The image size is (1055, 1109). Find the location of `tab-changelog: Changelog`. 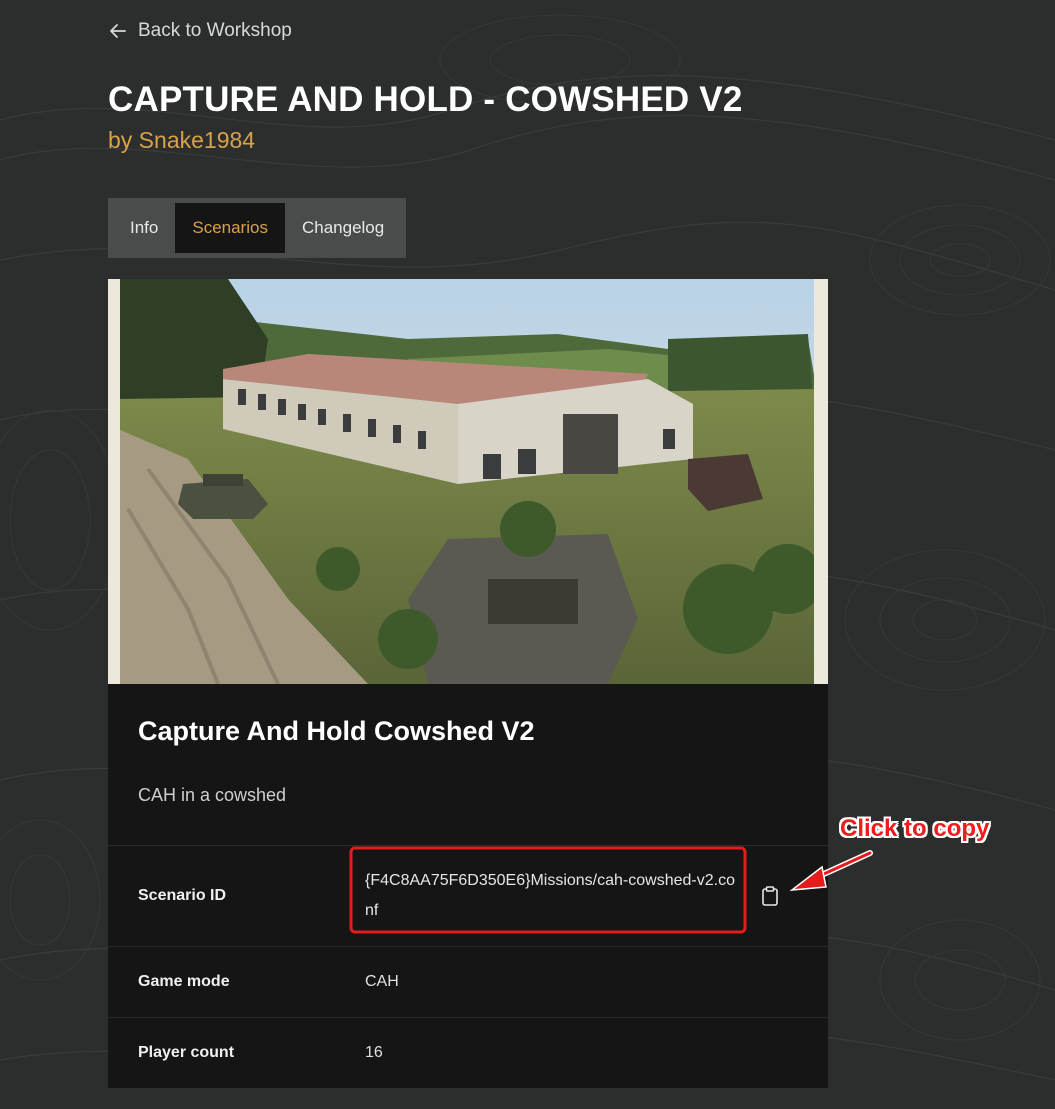

tab-changelog: Changelog is located at coordinates (343, 228).